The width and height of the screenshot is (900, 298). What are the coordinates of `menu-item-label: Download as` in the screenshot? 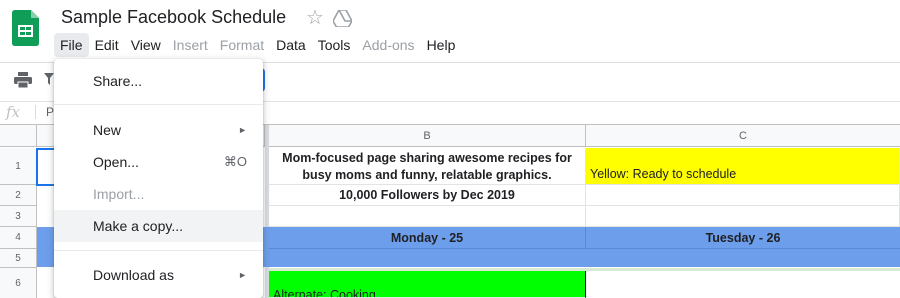 It's located at (133, 275).